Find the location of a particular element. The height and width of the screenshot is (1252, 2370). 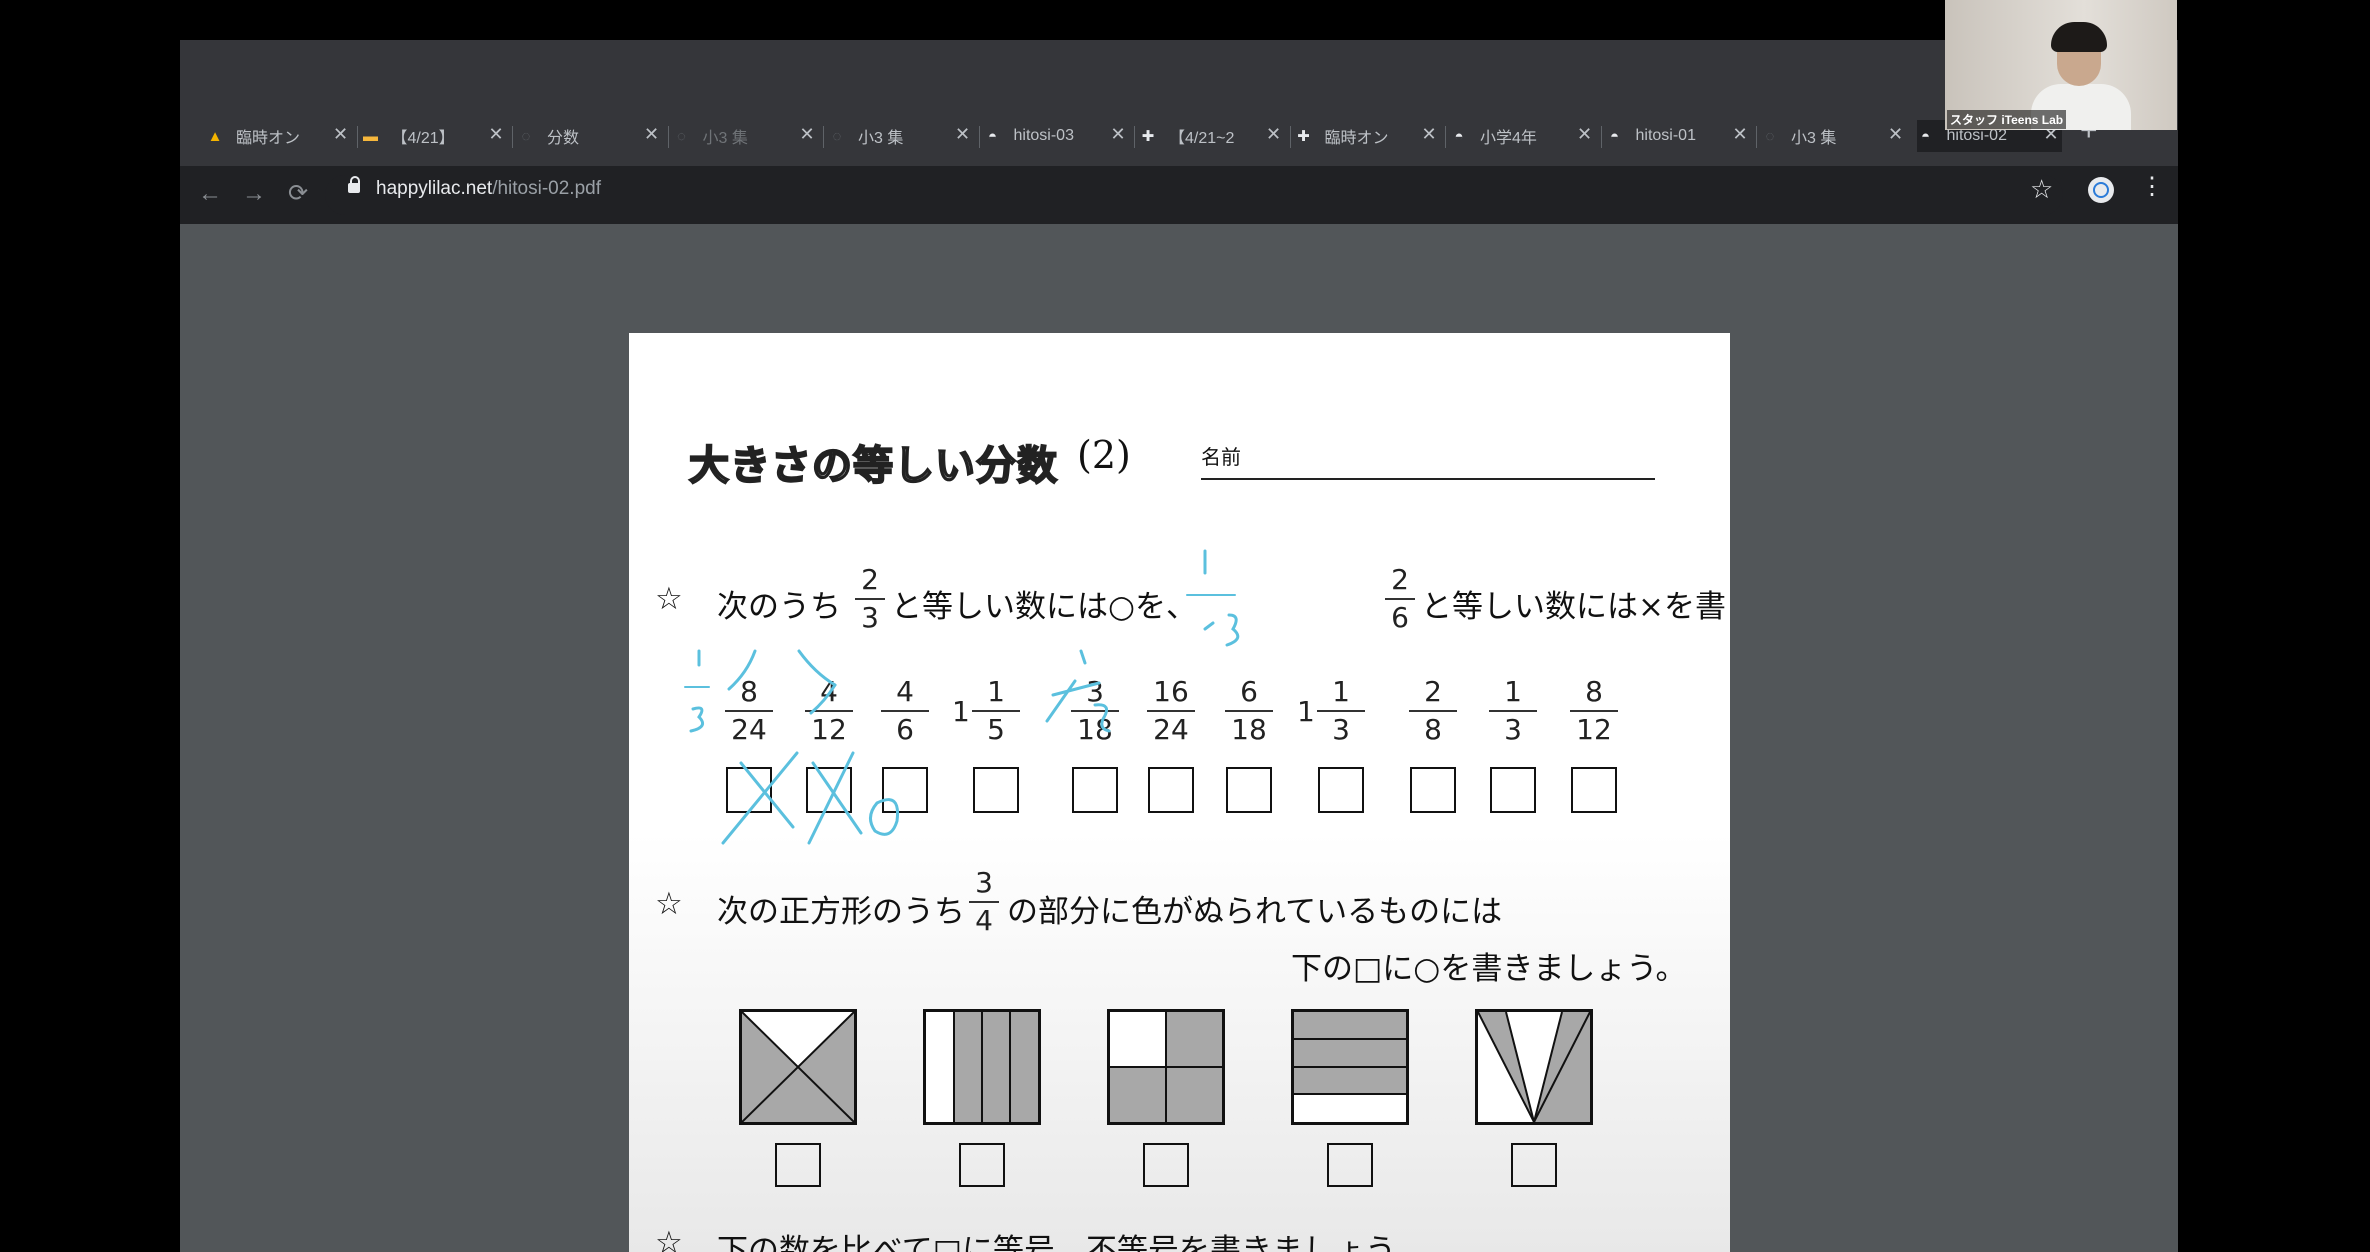

menu-kebab-icon: ⋮ is located at coordinates (2152, 186).